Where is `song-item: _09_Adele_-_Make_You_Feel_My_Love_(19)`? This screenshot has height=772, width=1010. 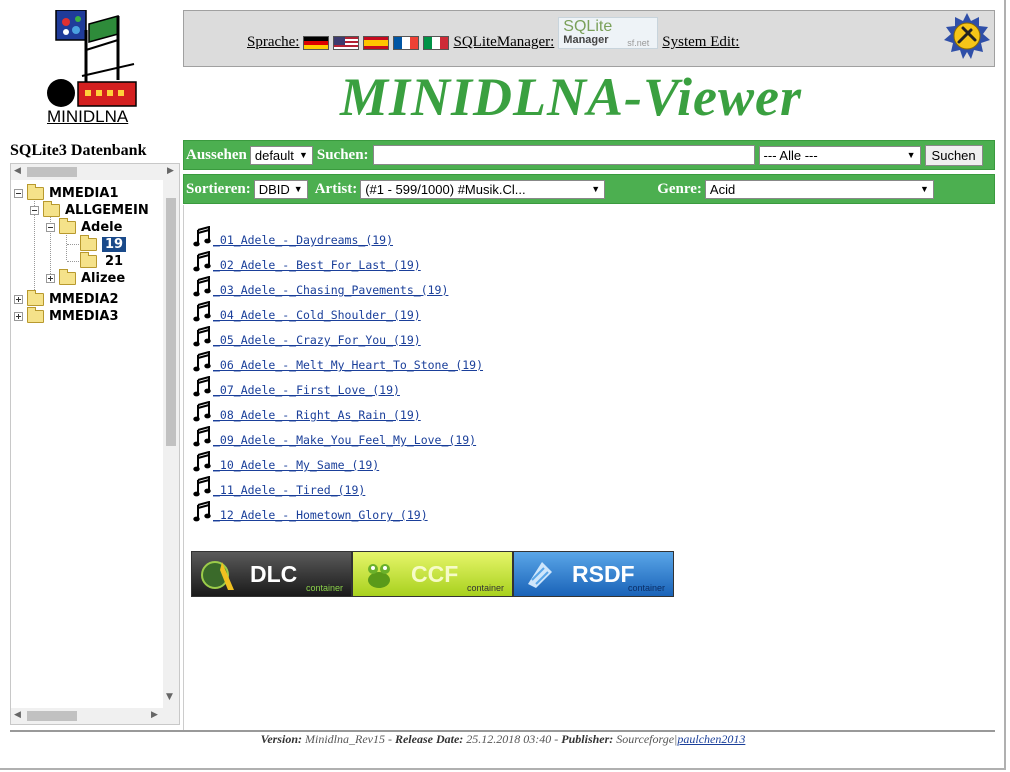 song-item: _09_Adele_-_Make_You_Feel_My_Love_(19) is located at coordinates (338, 434).